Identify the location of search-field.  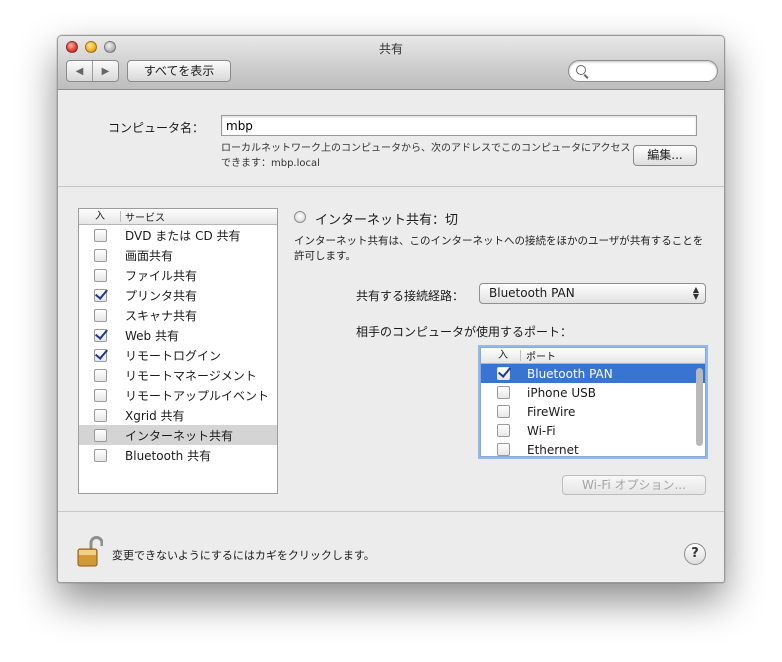
(643, 71).